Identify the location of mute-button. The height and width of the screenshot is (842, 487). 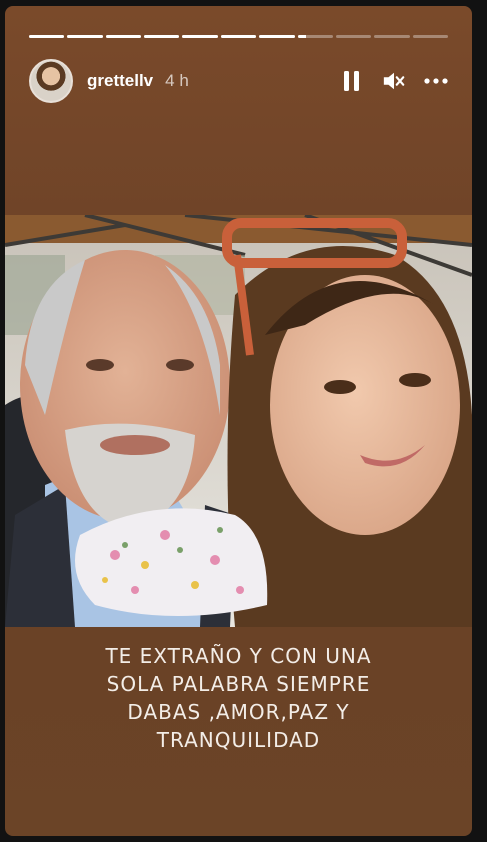
(394, 81).